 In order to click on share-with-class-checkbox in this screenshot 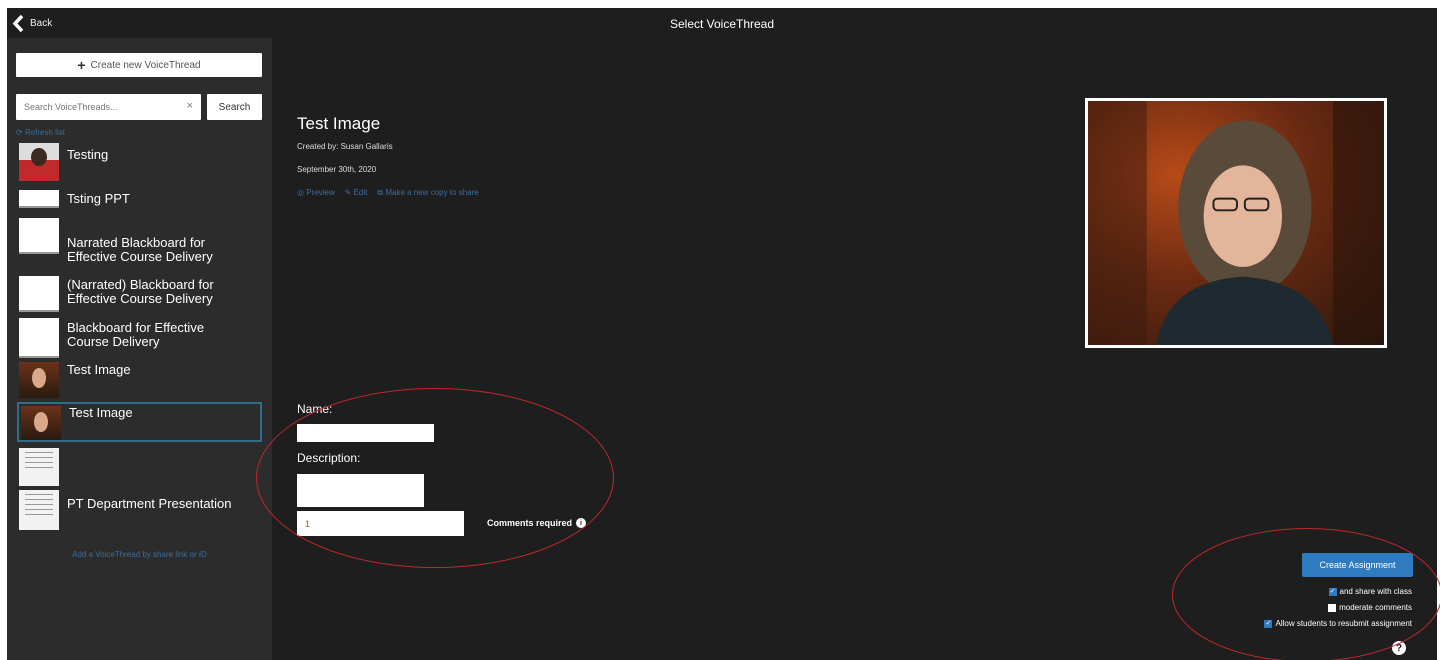, I will do `click(1332, 591)`.